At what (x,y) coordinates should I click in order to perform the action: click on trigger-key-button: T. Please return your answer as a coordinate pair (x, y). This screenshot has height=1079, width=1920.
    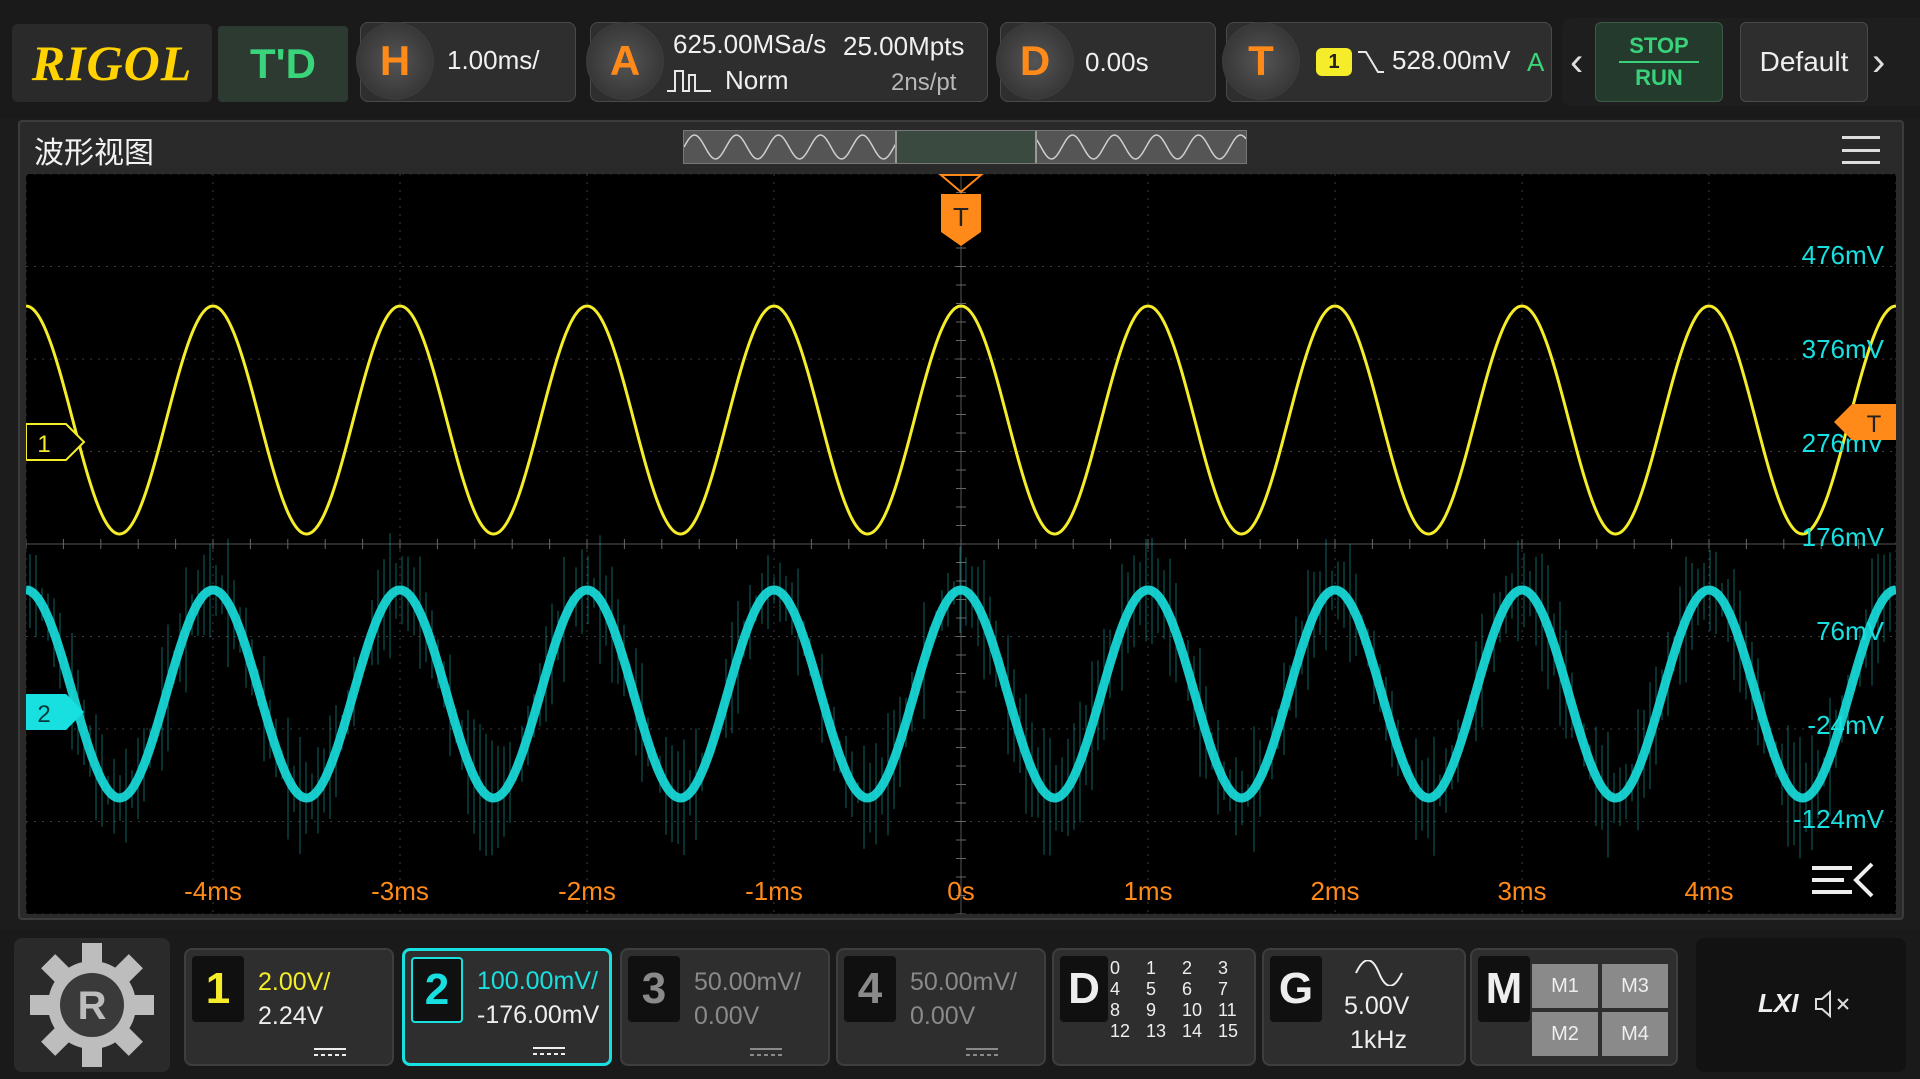
    Looking at the image, I should click on (1261, 61).